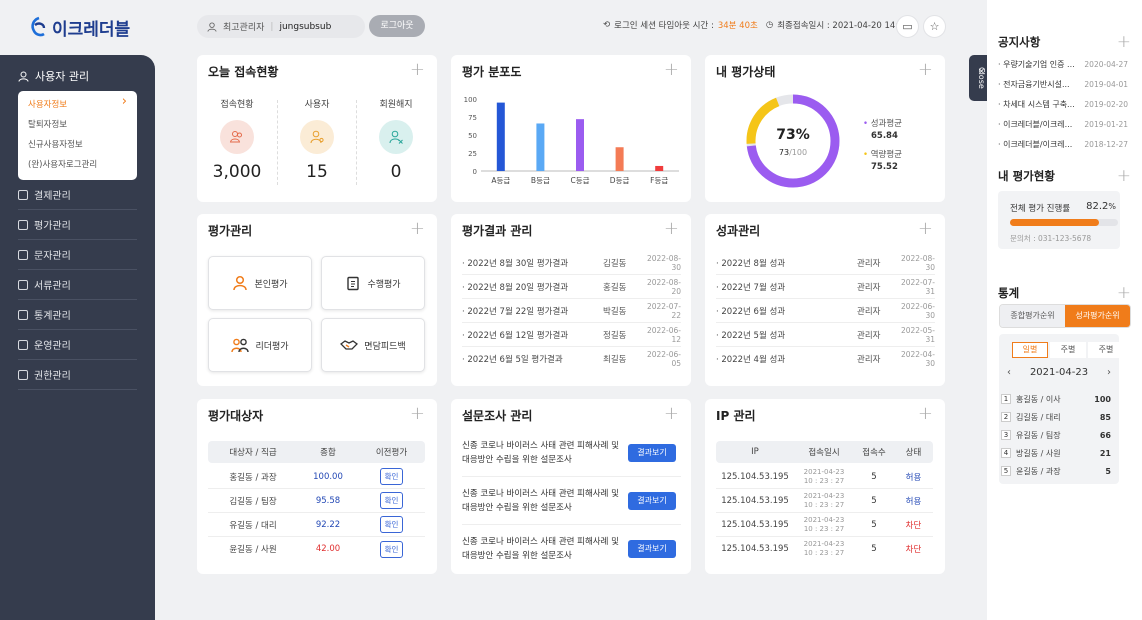  I want to click on clock-icon: ◷, so click(769, 25).